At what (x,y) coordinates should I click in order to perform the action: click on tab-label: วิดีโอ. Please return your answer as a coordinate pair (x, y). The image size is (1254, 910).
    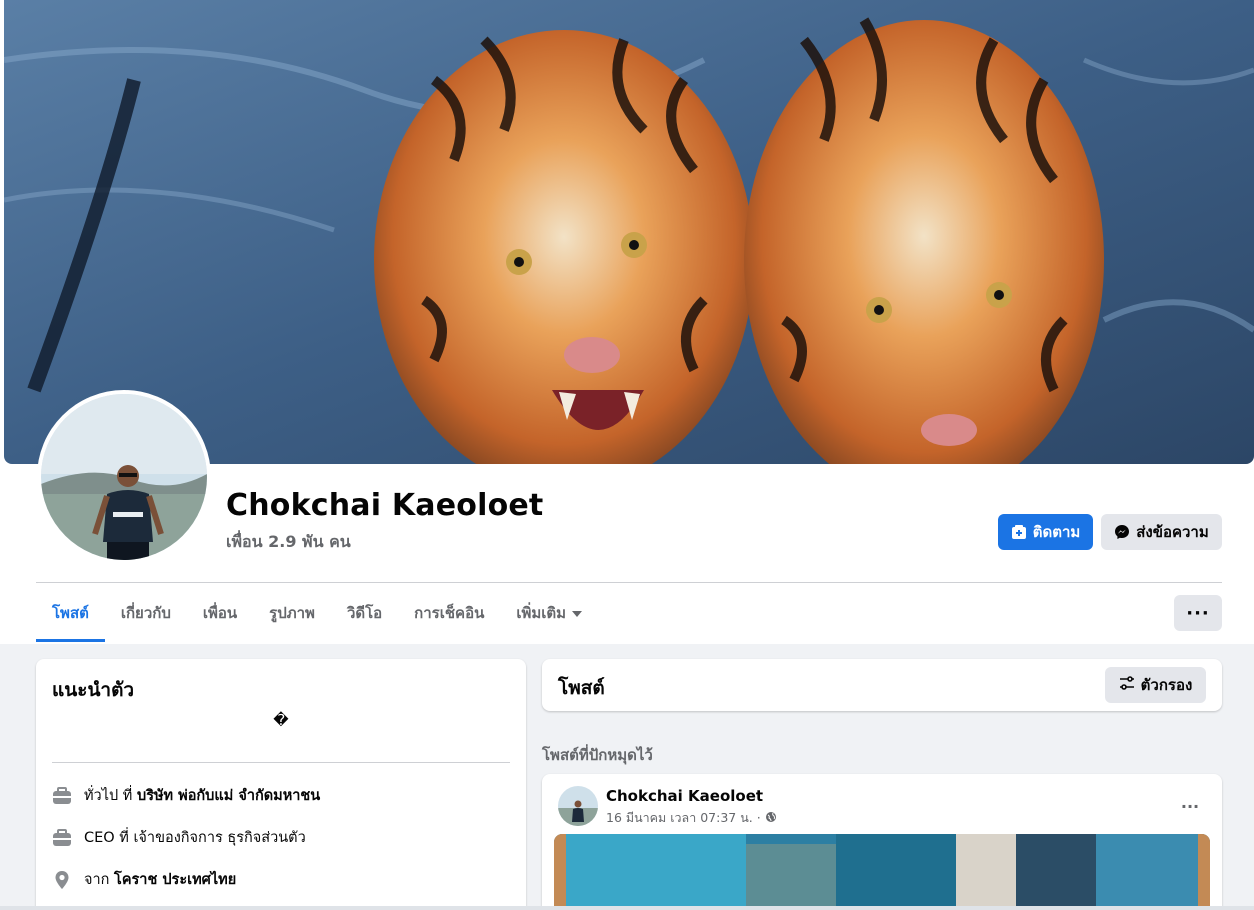
    Looking at the image, I should click on (364, 613).